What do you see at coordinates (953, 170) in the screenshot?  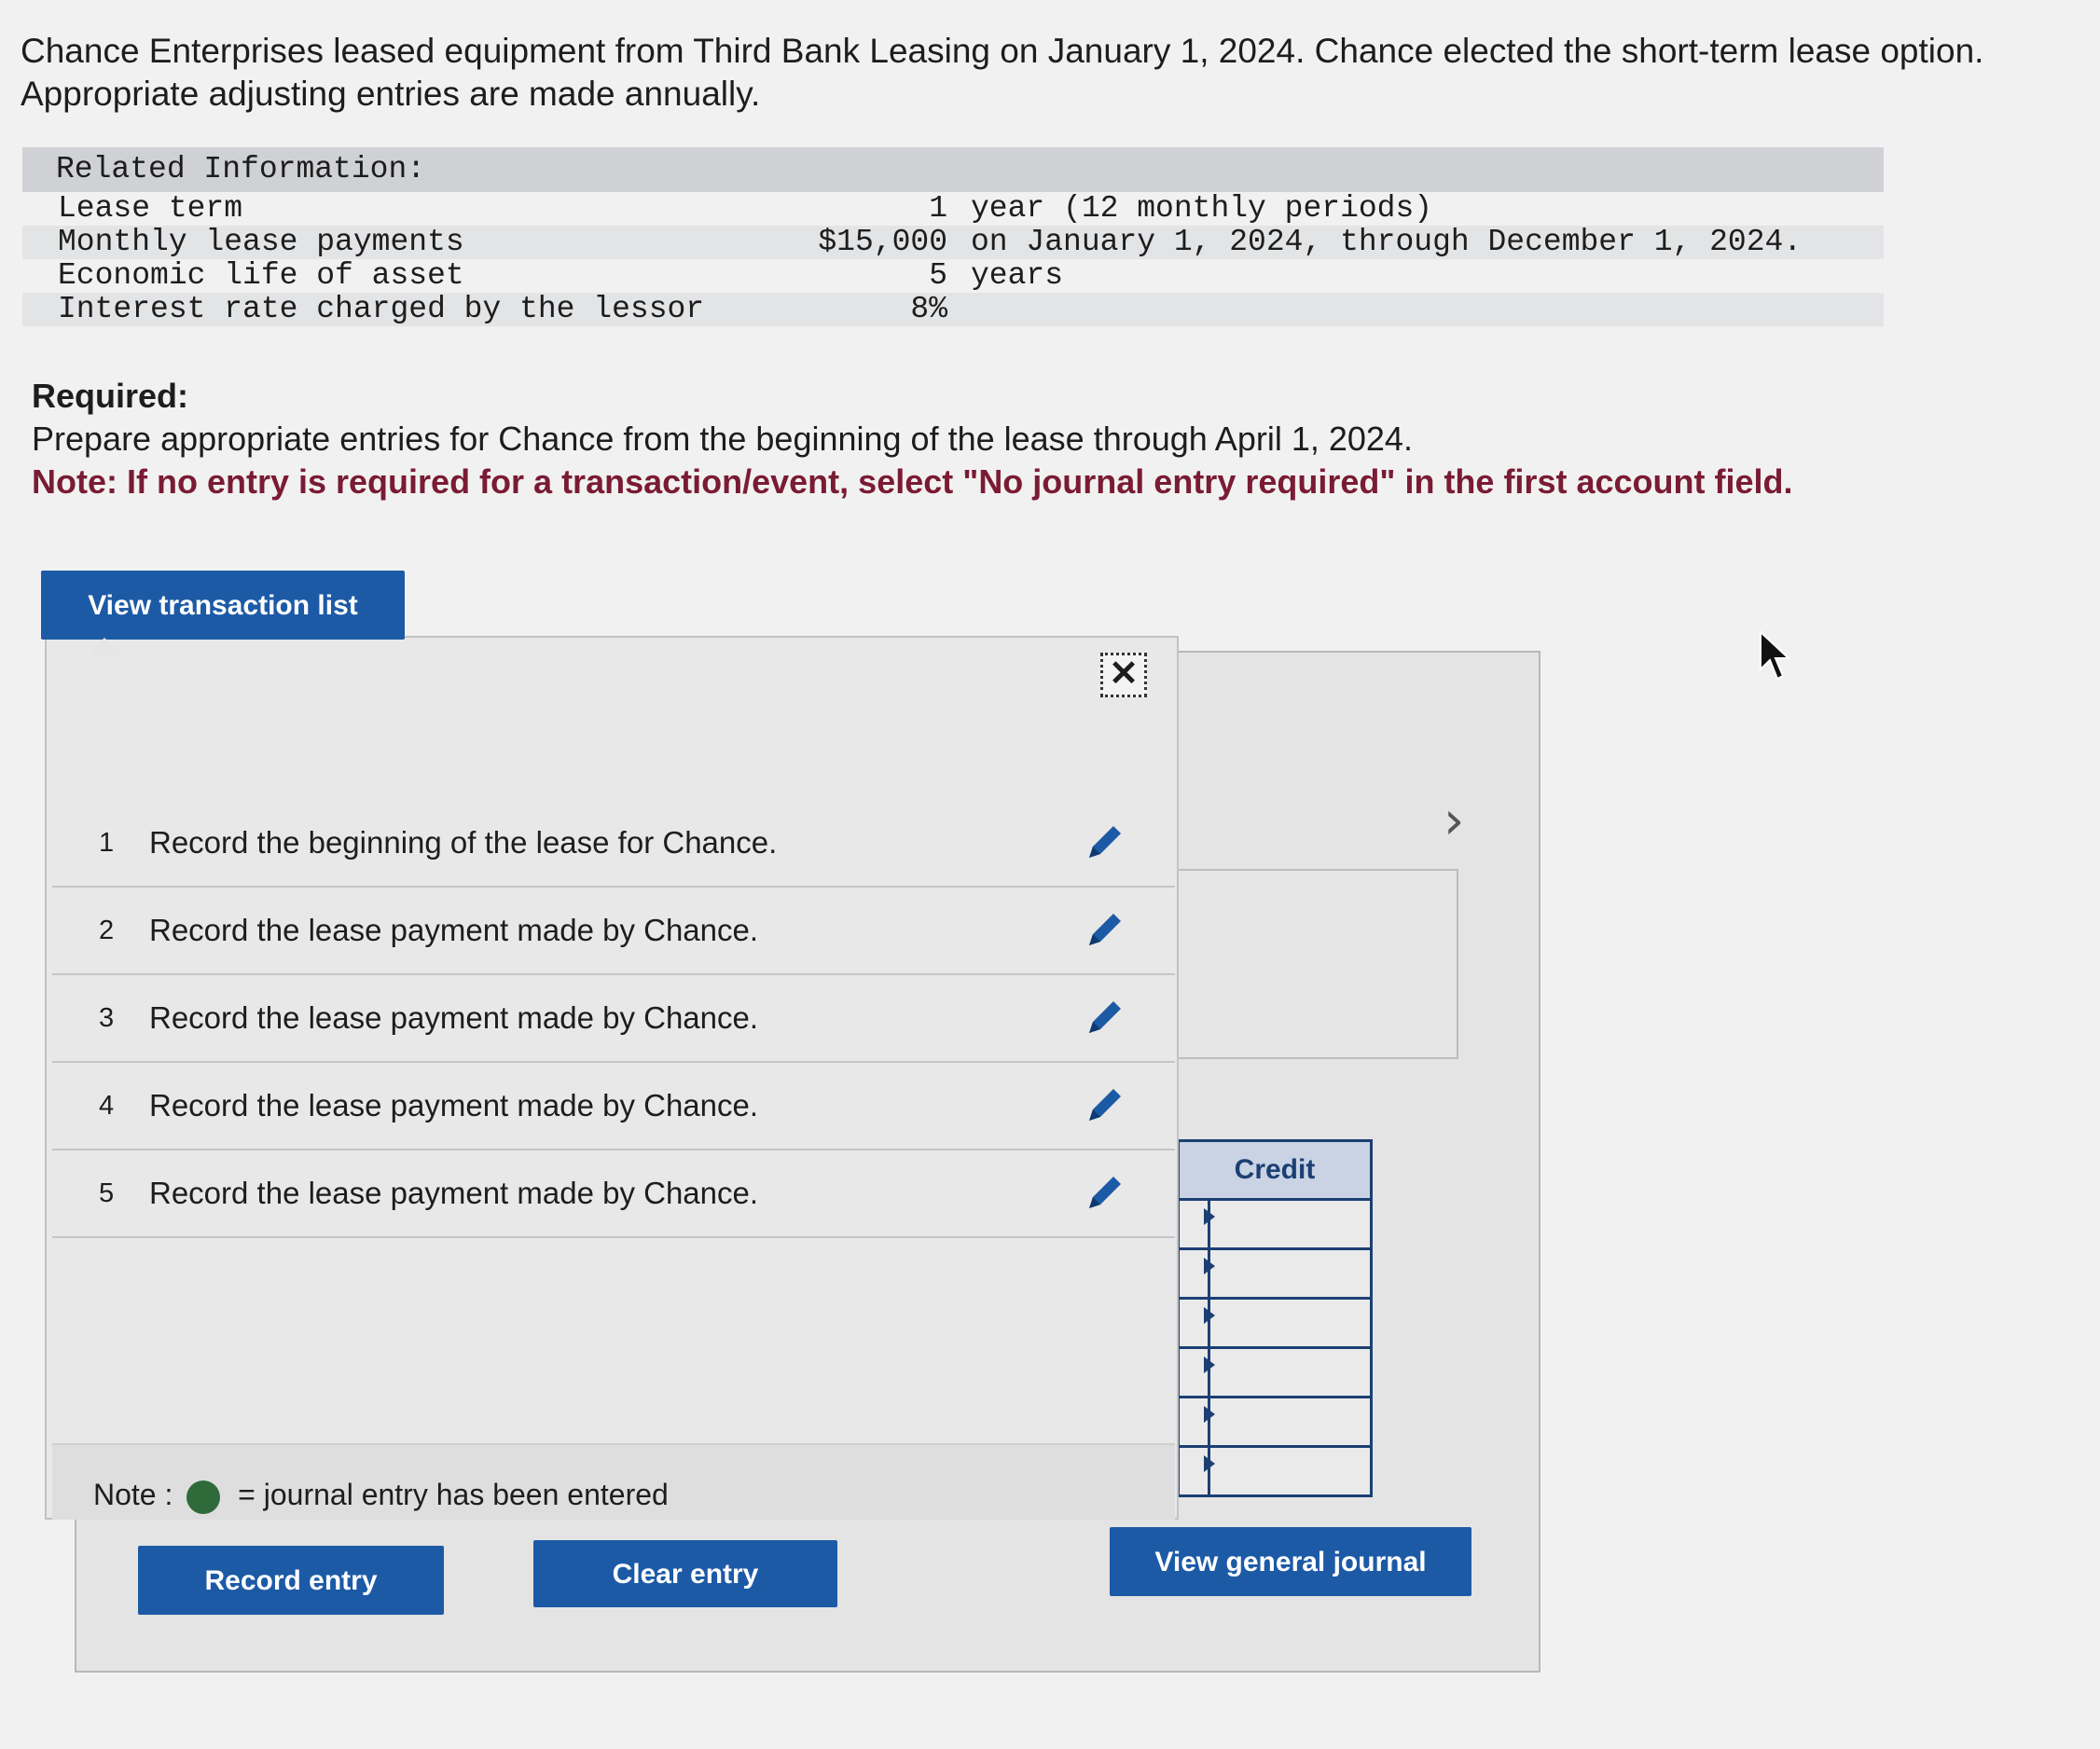 I see `related-info-header: Related Information:` at bounding box center [953, 170].